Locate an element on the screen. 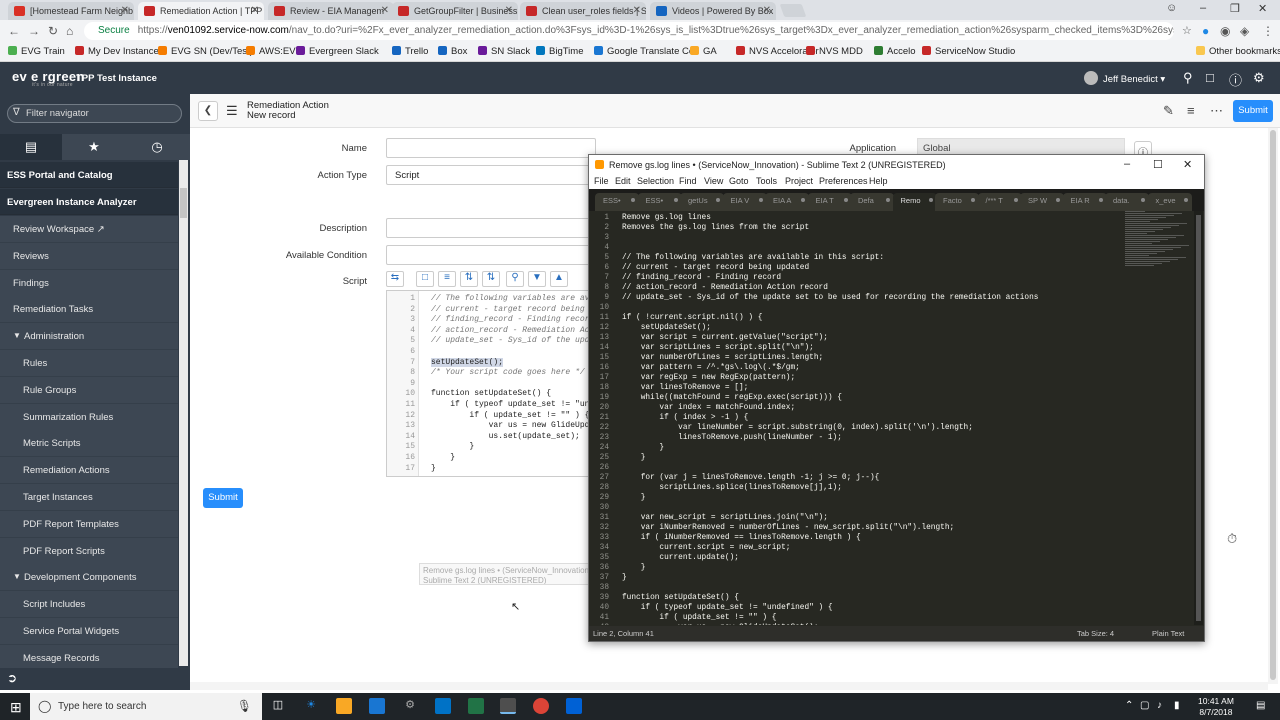 This screenshot has width=1280, height=720. nav-module-item: Target Instances is located at coordinates (89, 497).